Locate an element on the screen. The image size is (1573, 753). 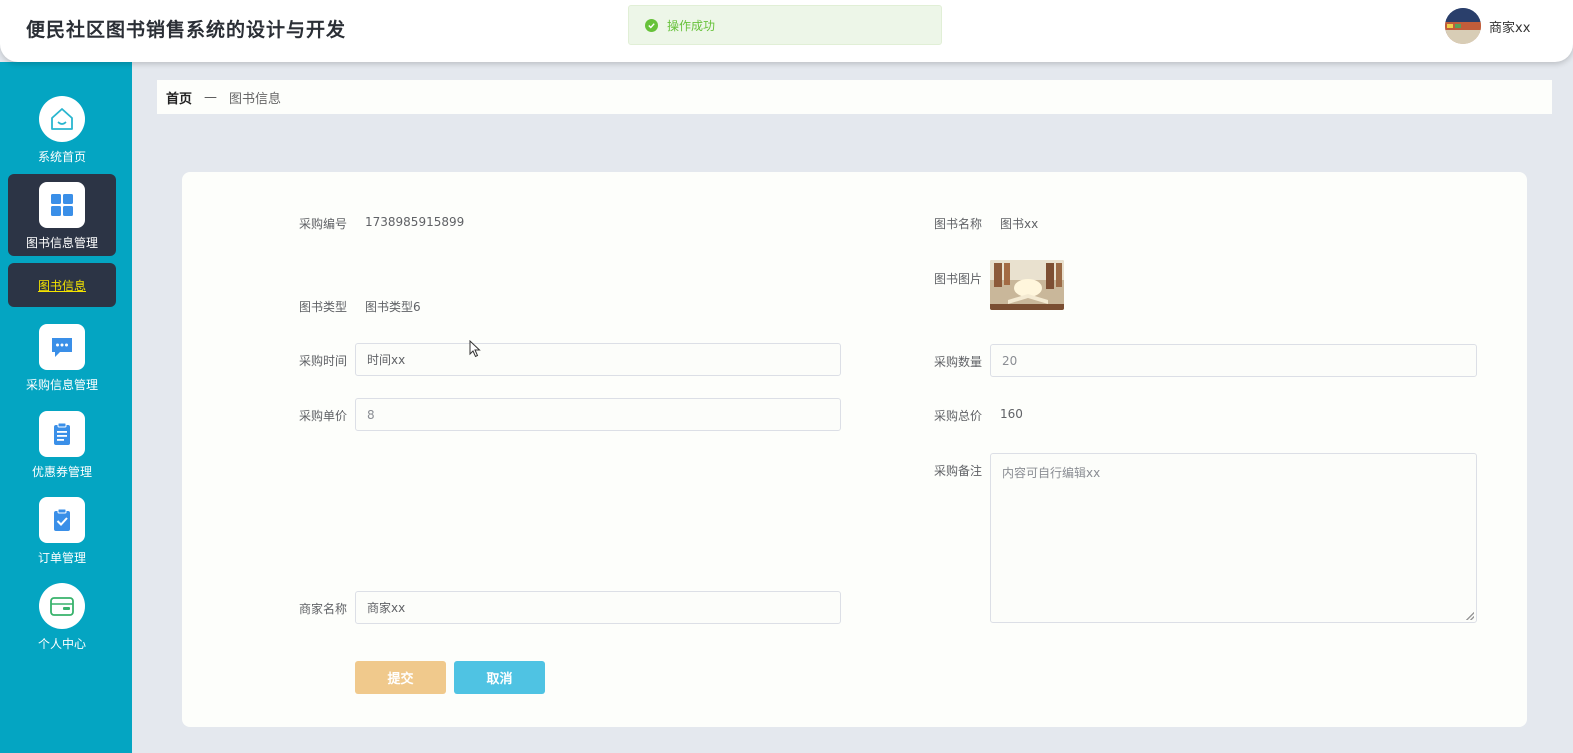
grid-icon is located at coordinates (62, 205).